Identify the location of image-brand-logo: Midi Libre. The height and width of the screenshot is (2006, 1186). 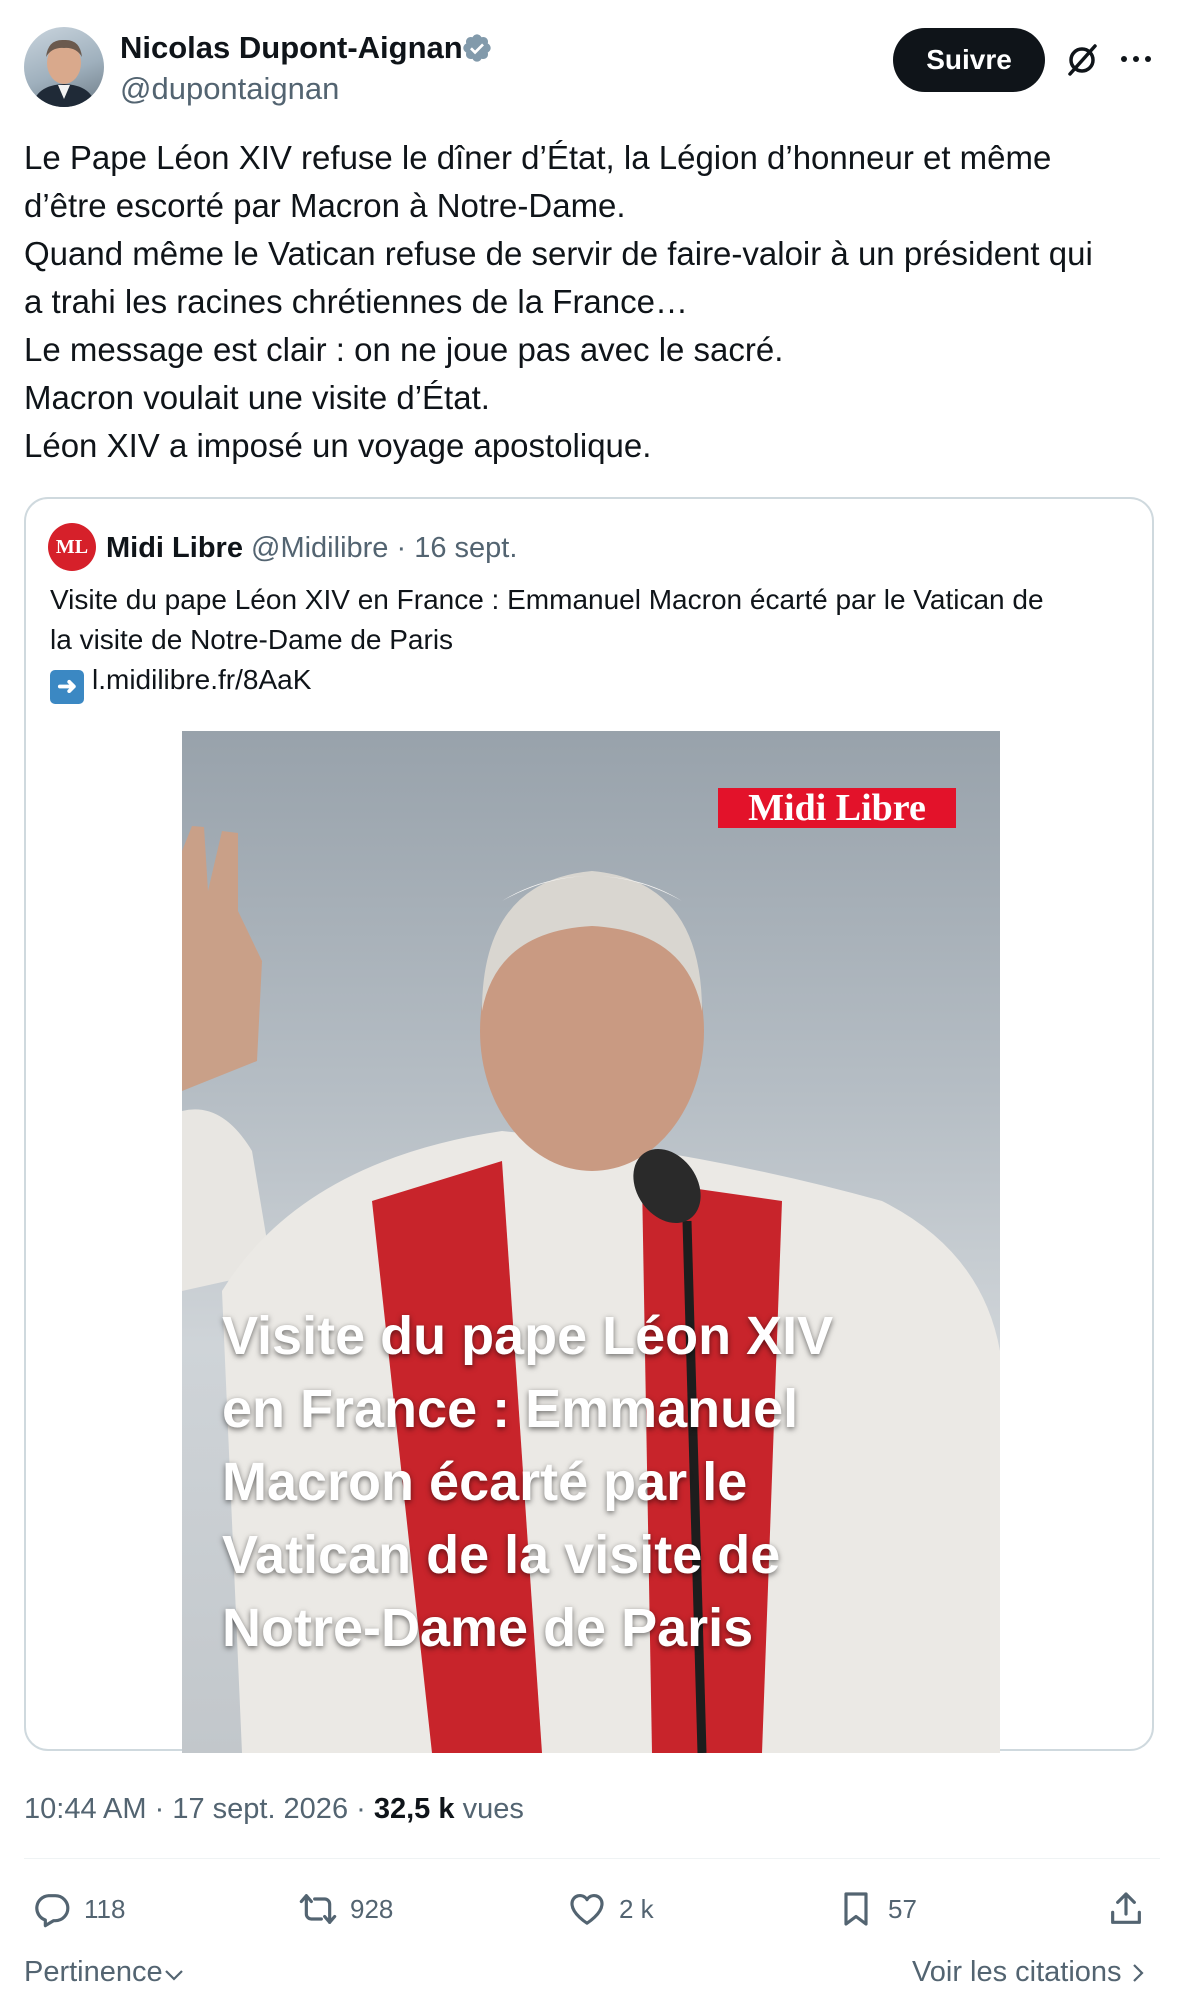
(837, 808).